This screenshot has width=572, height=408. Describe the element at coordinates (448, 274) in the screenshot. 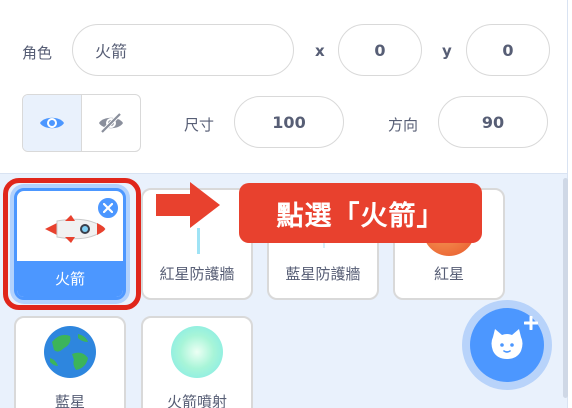

I see `sprite-tile-label: 紅星` at that location.